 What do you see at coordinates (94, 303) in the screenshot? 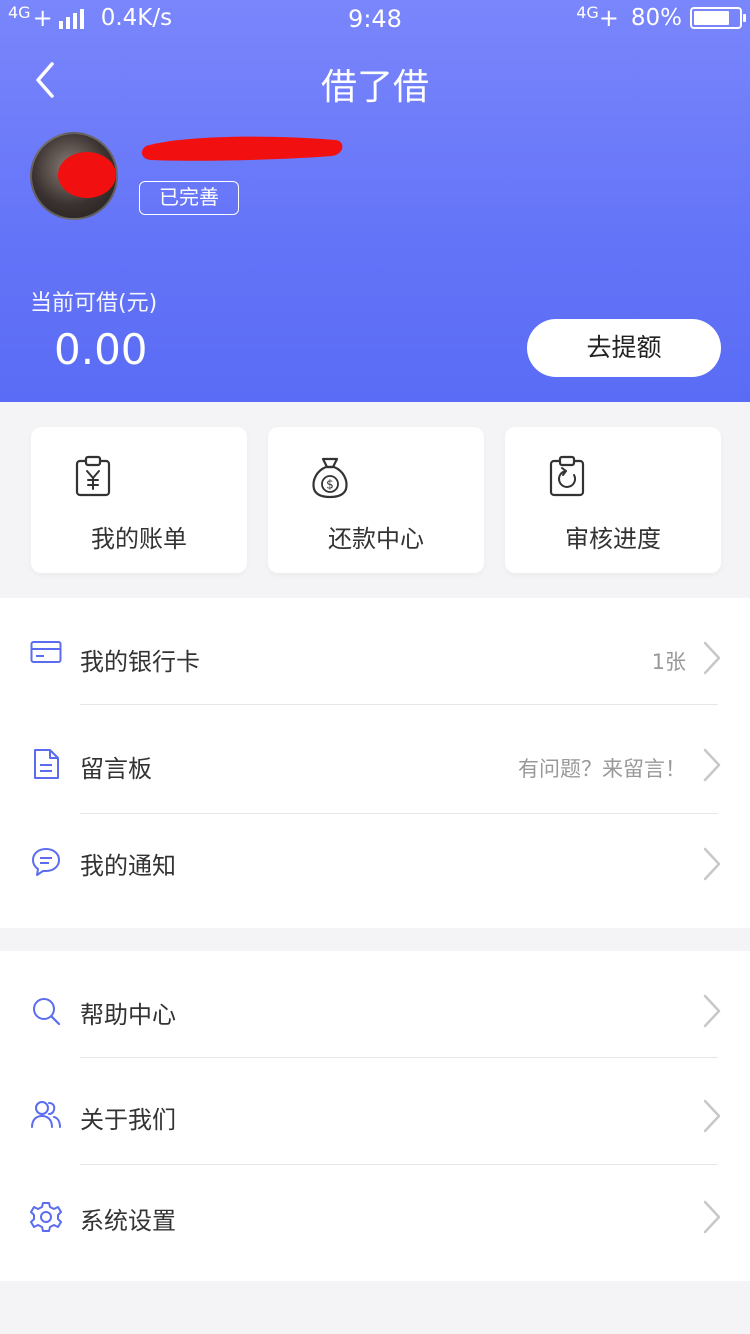
I see `available-credit-label: 当前可借(元)` at bounding box center [94, 303].